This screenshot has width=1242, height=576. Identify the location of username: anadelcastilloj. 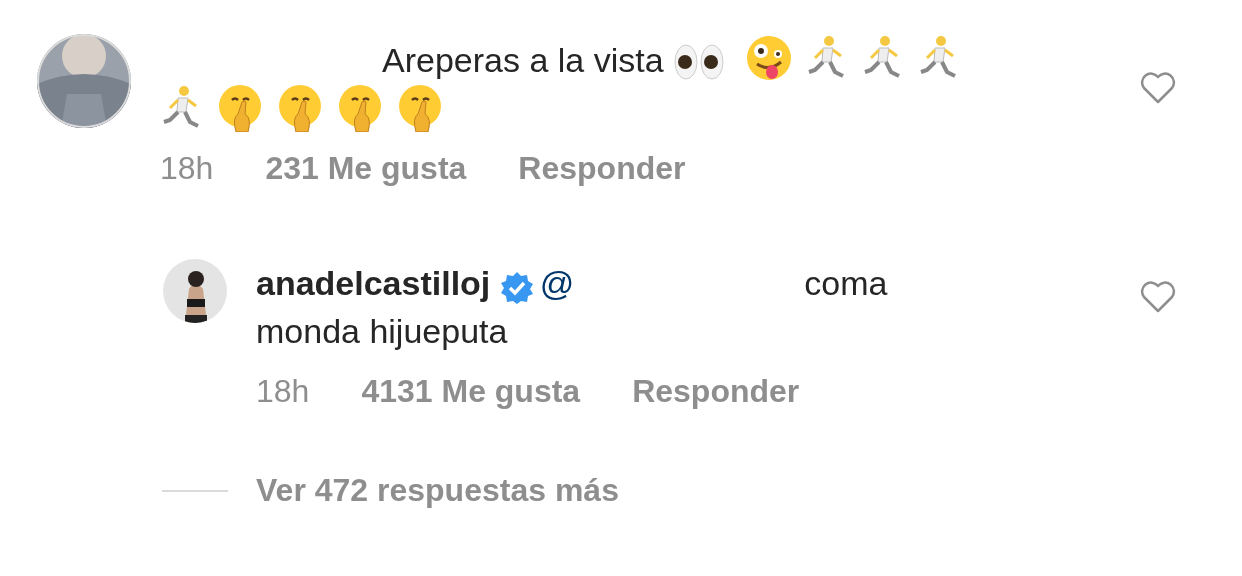
(373, 283).